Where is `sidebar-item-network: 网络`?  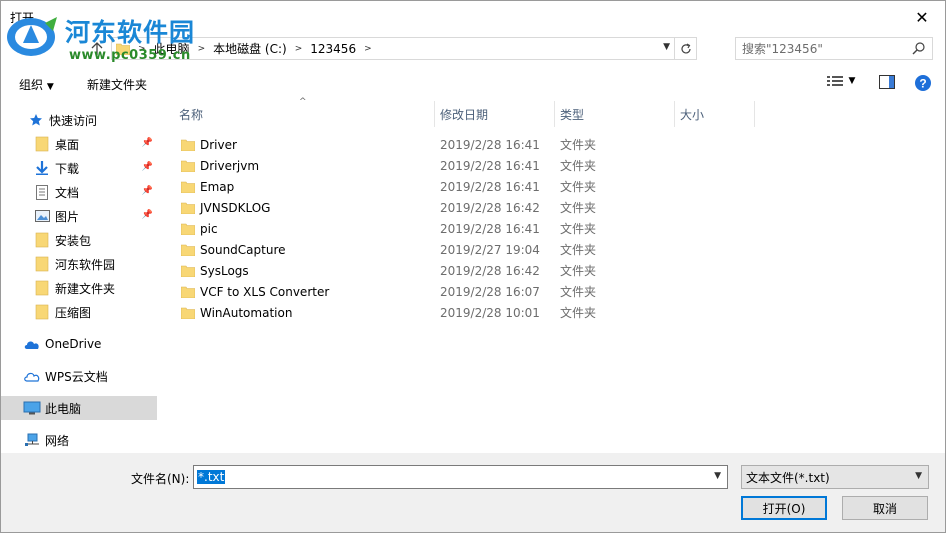 sidebar-item-network: 网络 is located at coordinates (79, 440).